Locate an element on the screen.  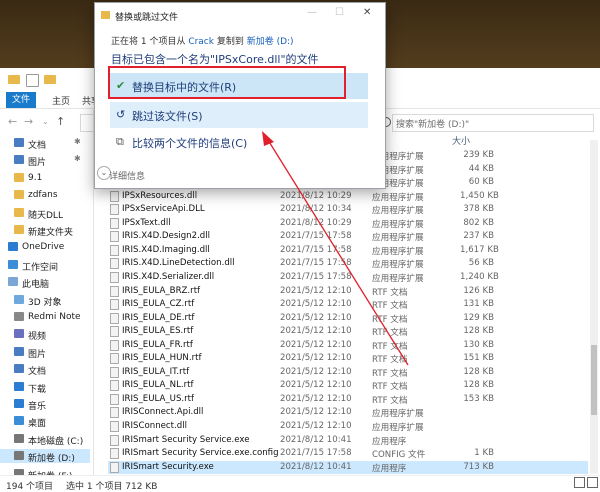
annotation-arrow is located at coordinates (335, 248).